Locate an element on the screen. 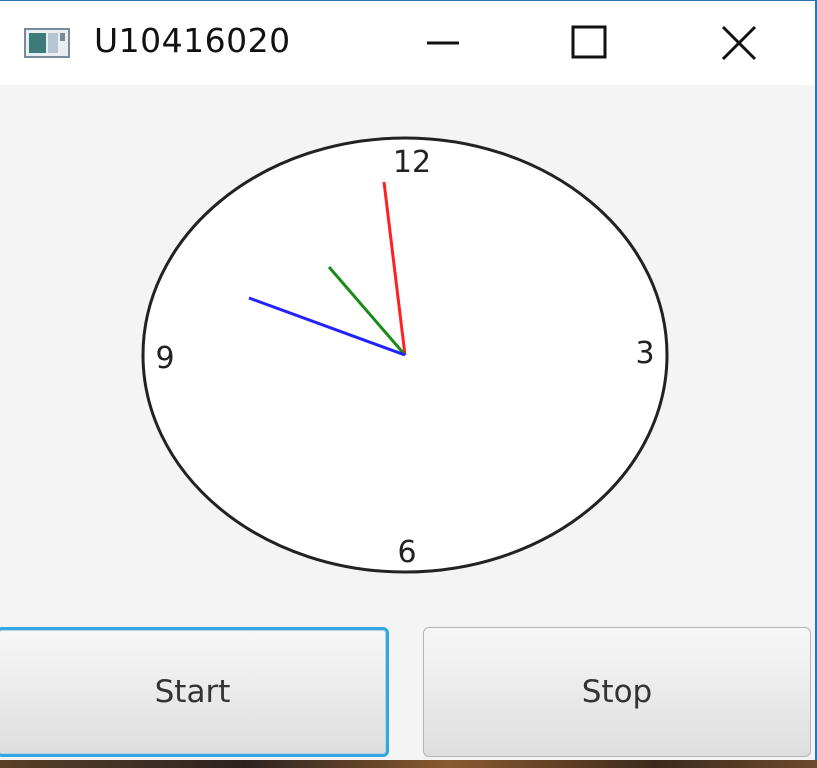 The height and width of the screenshot is (768, 817). maximize-button is located at coordinates (589, 43).